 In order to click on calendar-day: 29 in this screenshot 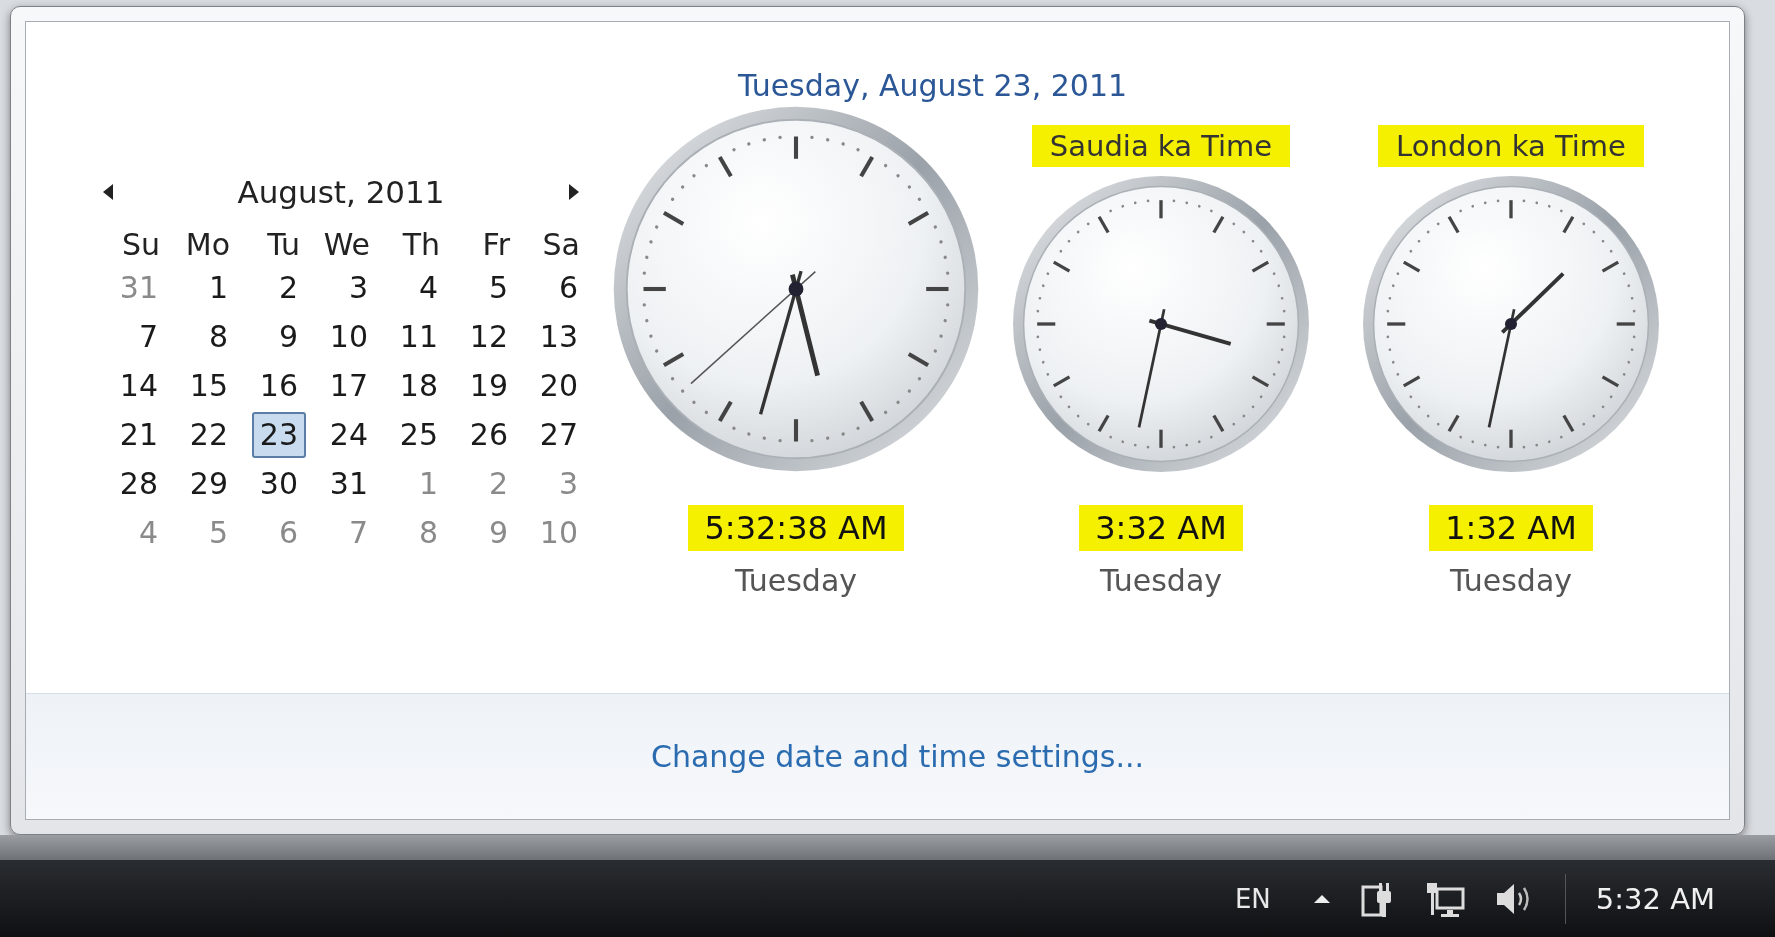, I will do `click(208, 484)`.